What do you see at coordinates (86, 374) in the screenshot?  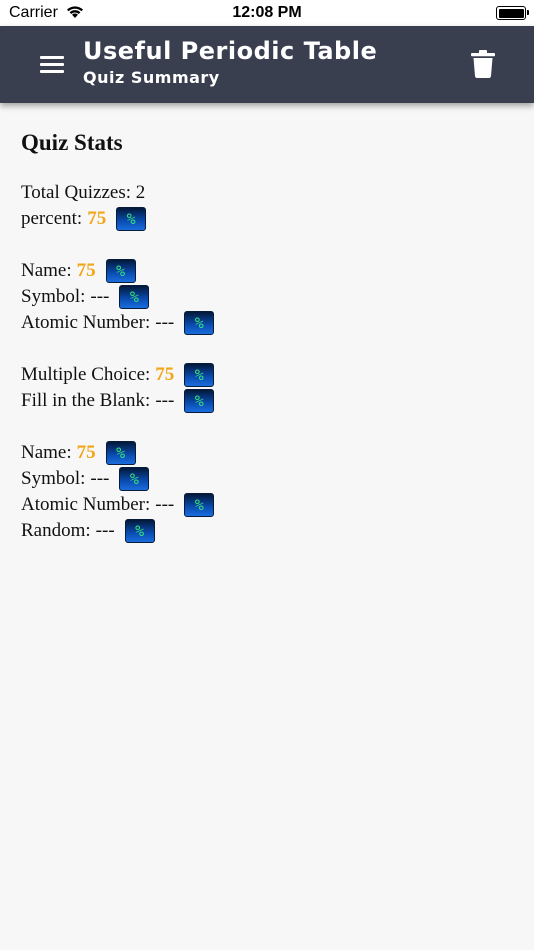 I see `stat-label: Multiple Choice:` at bounding box center [86, 374].